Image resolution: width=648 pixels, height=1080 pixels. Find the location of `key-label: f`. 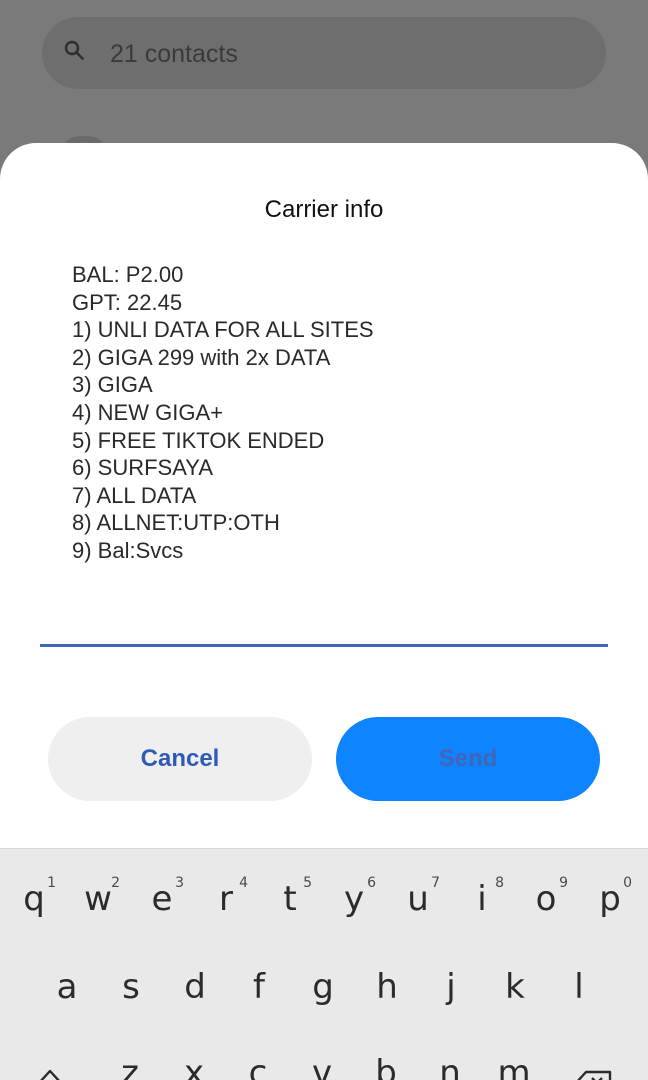

key-label: f is located at coordinates (259, 987).